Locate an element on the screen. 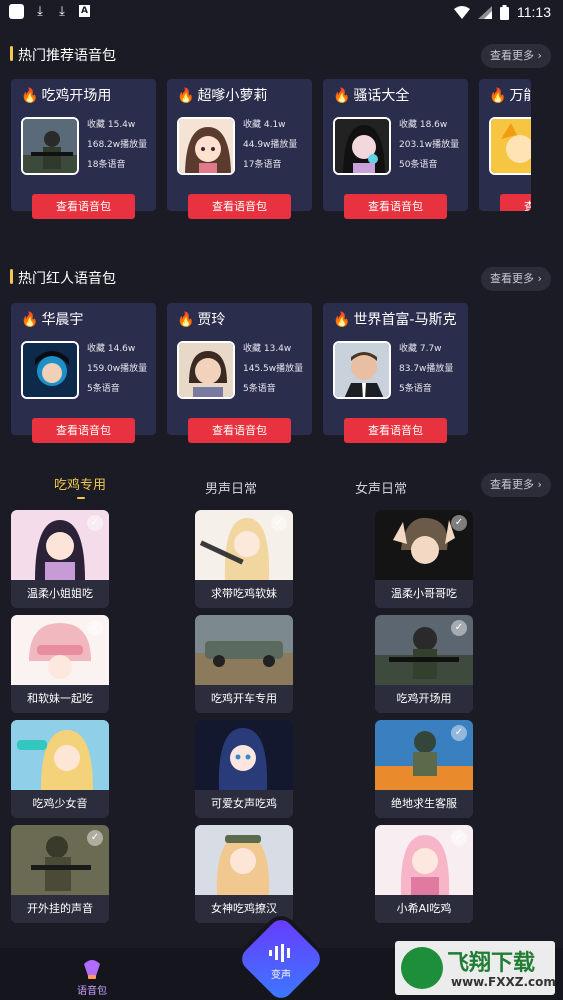  pack-stats: 收藏 15.4w 168.2w播放量 18条语音 is located at coordinates (117, 145).